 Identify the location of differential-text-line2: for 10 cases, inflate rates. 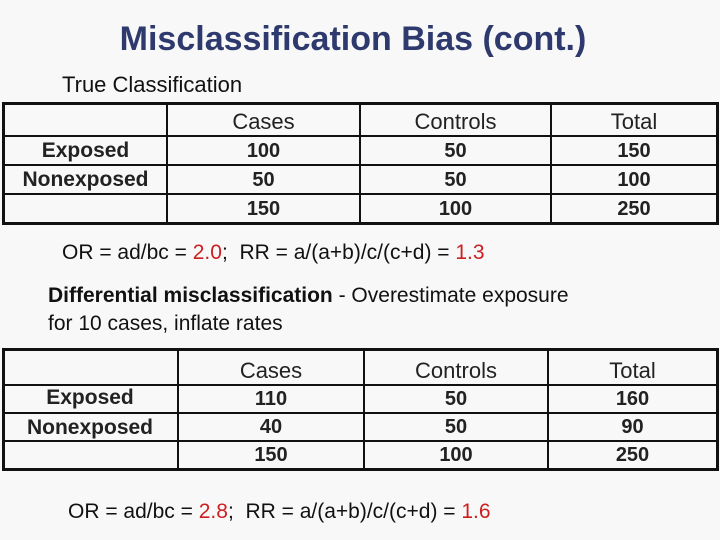
(165, 323).